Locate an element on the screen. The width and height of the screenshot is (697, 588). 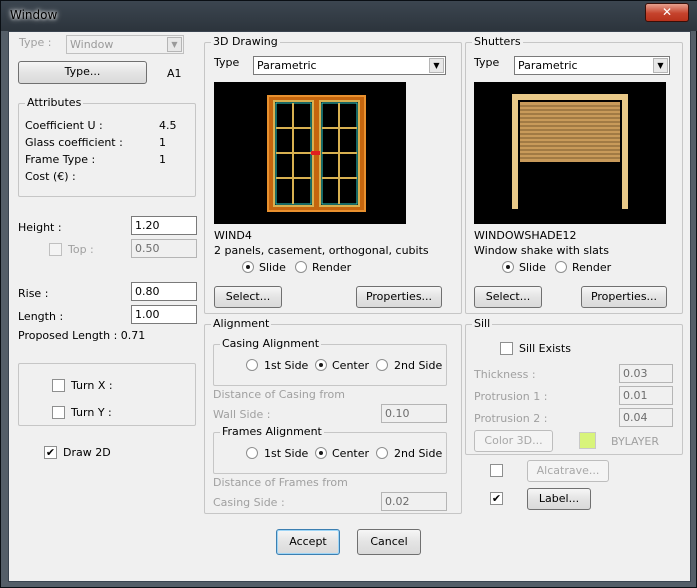
casing-distance-field: 0.10 is located at coordinates (414, 413).